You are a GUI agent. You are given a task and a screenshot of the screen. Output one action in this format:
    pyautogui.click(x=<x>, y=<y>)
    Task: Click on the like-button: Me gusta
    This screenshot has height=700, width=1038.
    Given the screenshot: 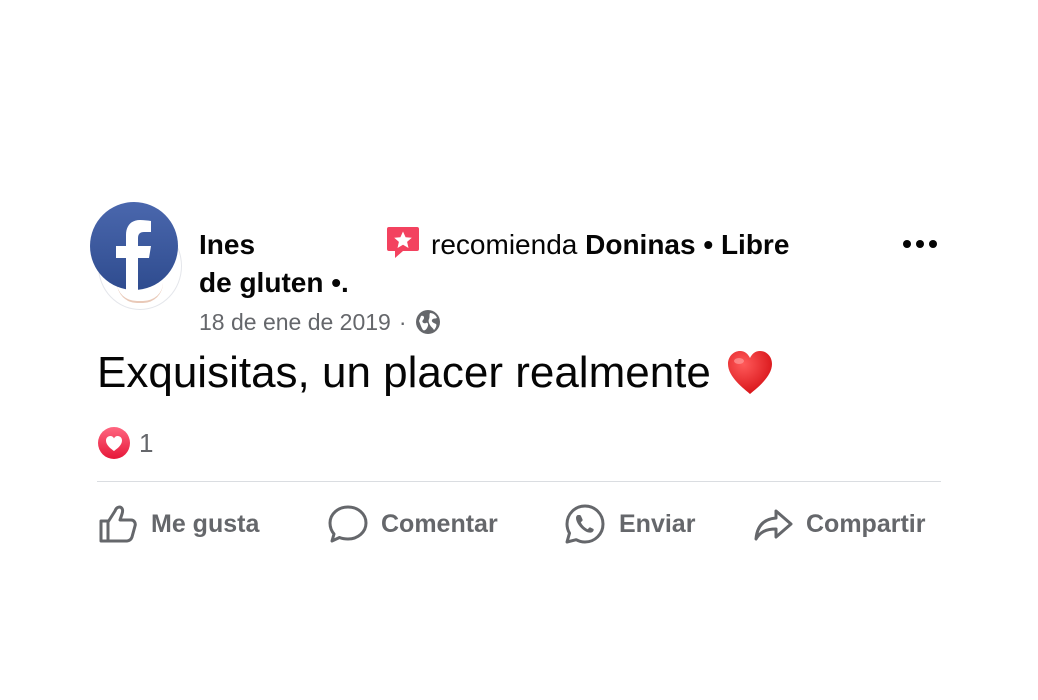 What is the action you would take?
    pyautogui.click(x=178, y=524)
    